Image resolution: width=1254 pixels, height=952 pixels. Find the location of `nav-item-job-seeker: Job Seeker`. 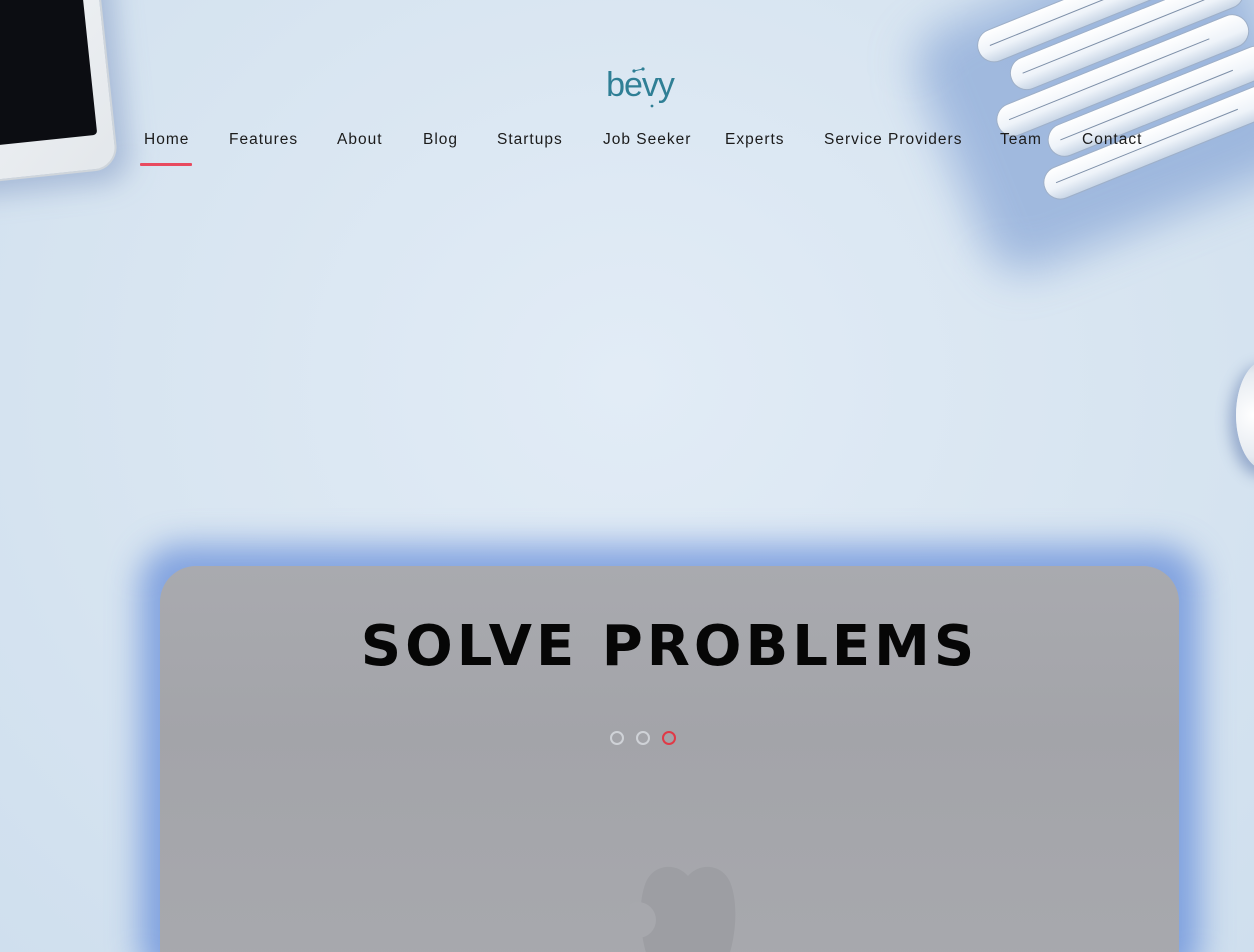

nav-item-job-seeker: Job Seeker is located at coordinates (647, 147).